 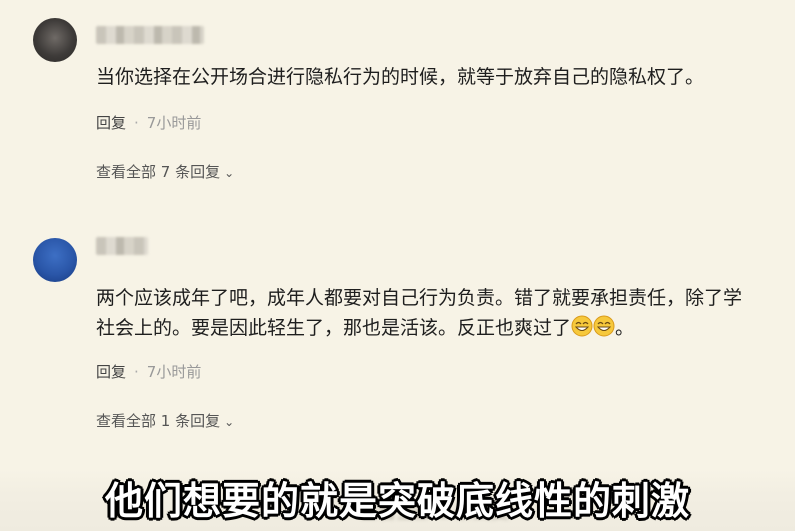 I want to click on view-all-replies-button: 查看全部 7 条回复 ⌄, so click(x=165, y=171).